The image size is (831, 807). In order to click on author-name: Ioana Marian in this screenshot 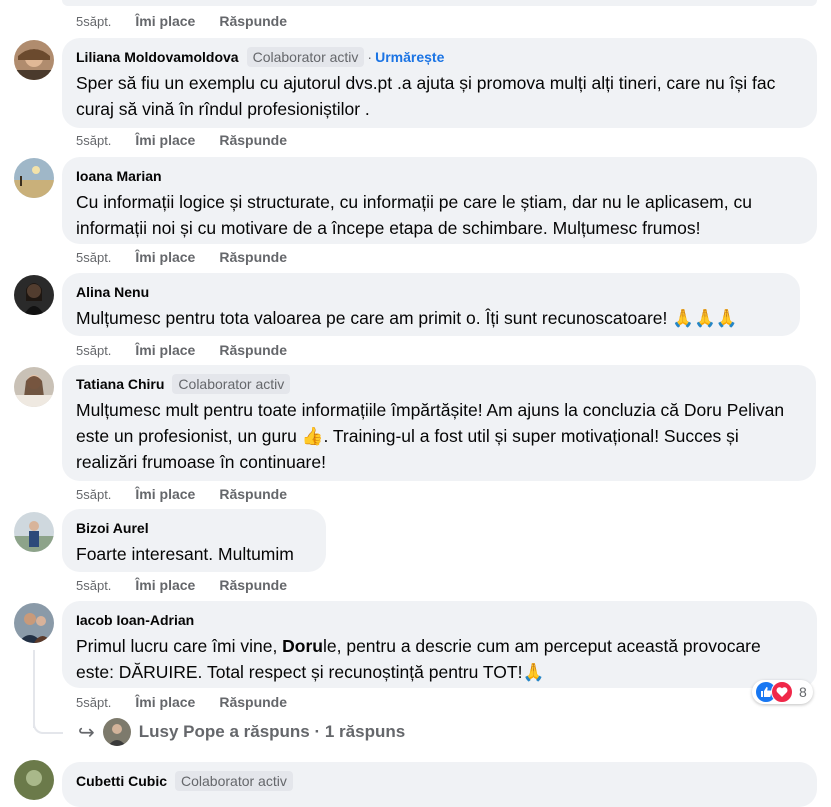, I will do `click(119, 176)`.